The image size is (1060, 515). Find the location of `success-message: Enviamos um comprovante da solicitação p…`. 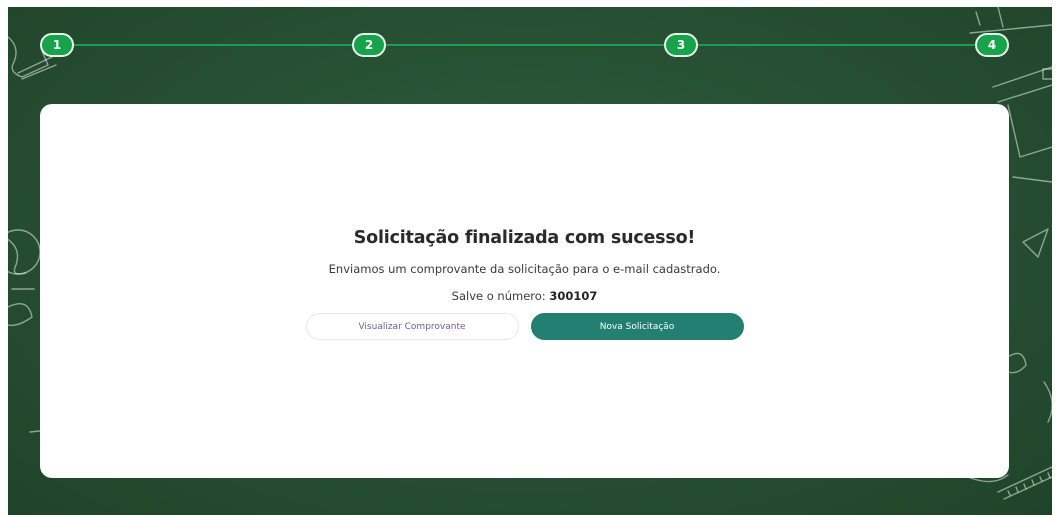

success-message: Enviamos um comprovante da solicitação p… is located at coordinates (524, 269).